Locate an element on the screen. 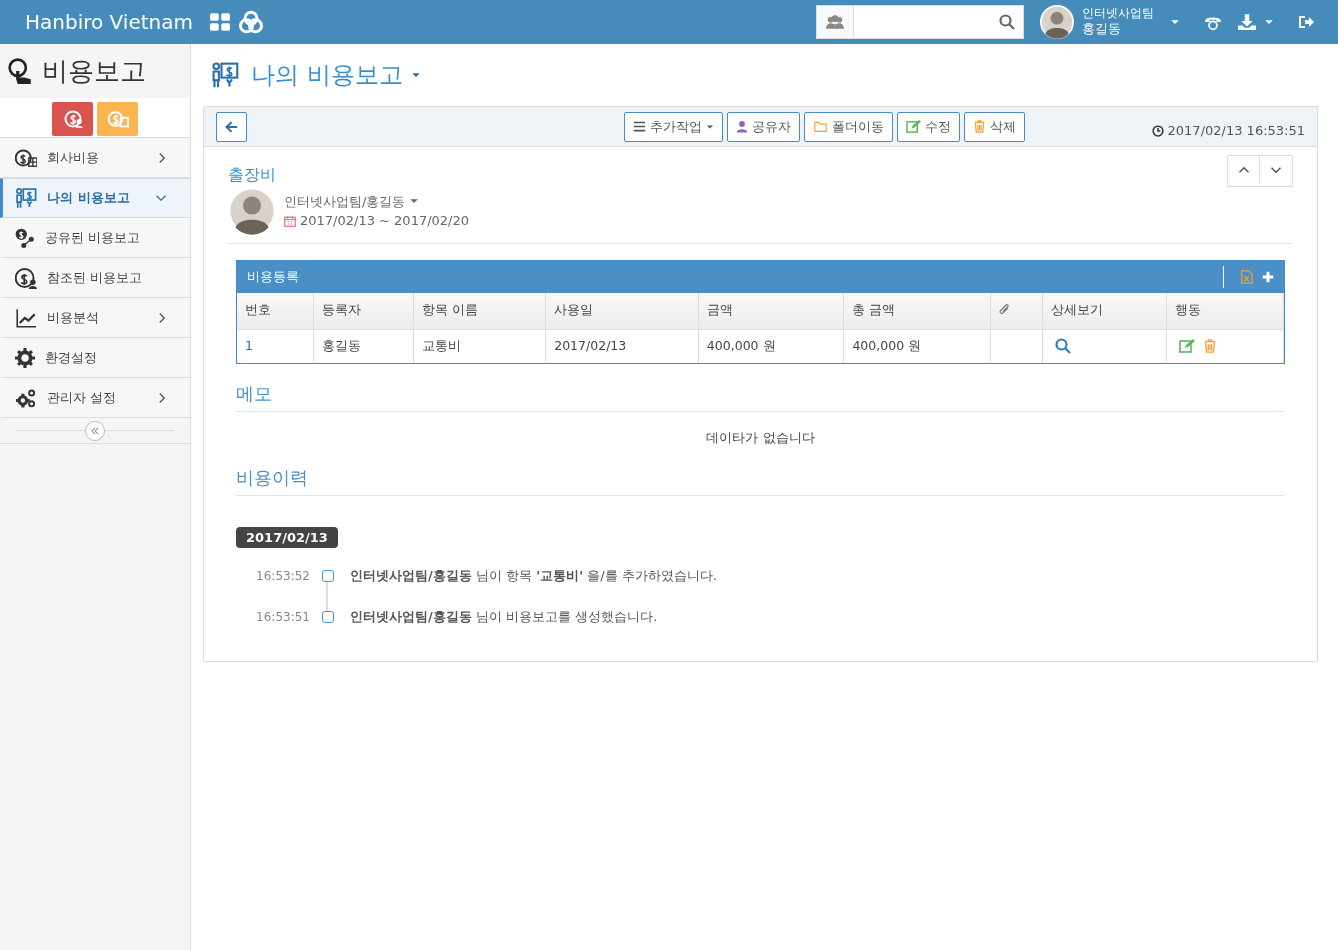 The image size is (1338, 950). gear-icon is located at coordinates (25, 357).